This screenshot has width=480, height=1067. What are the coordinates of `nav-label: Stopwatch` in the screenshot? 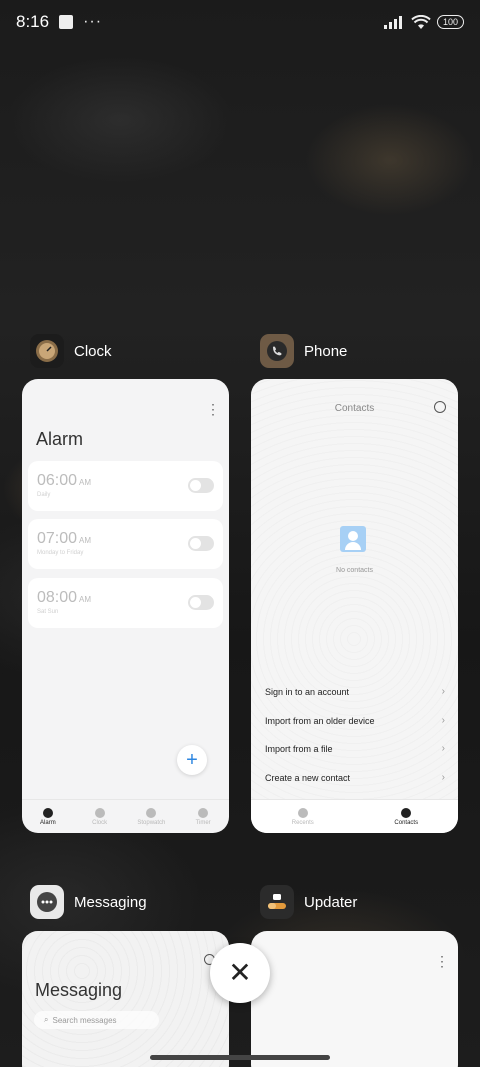 It's located at (151, 822).